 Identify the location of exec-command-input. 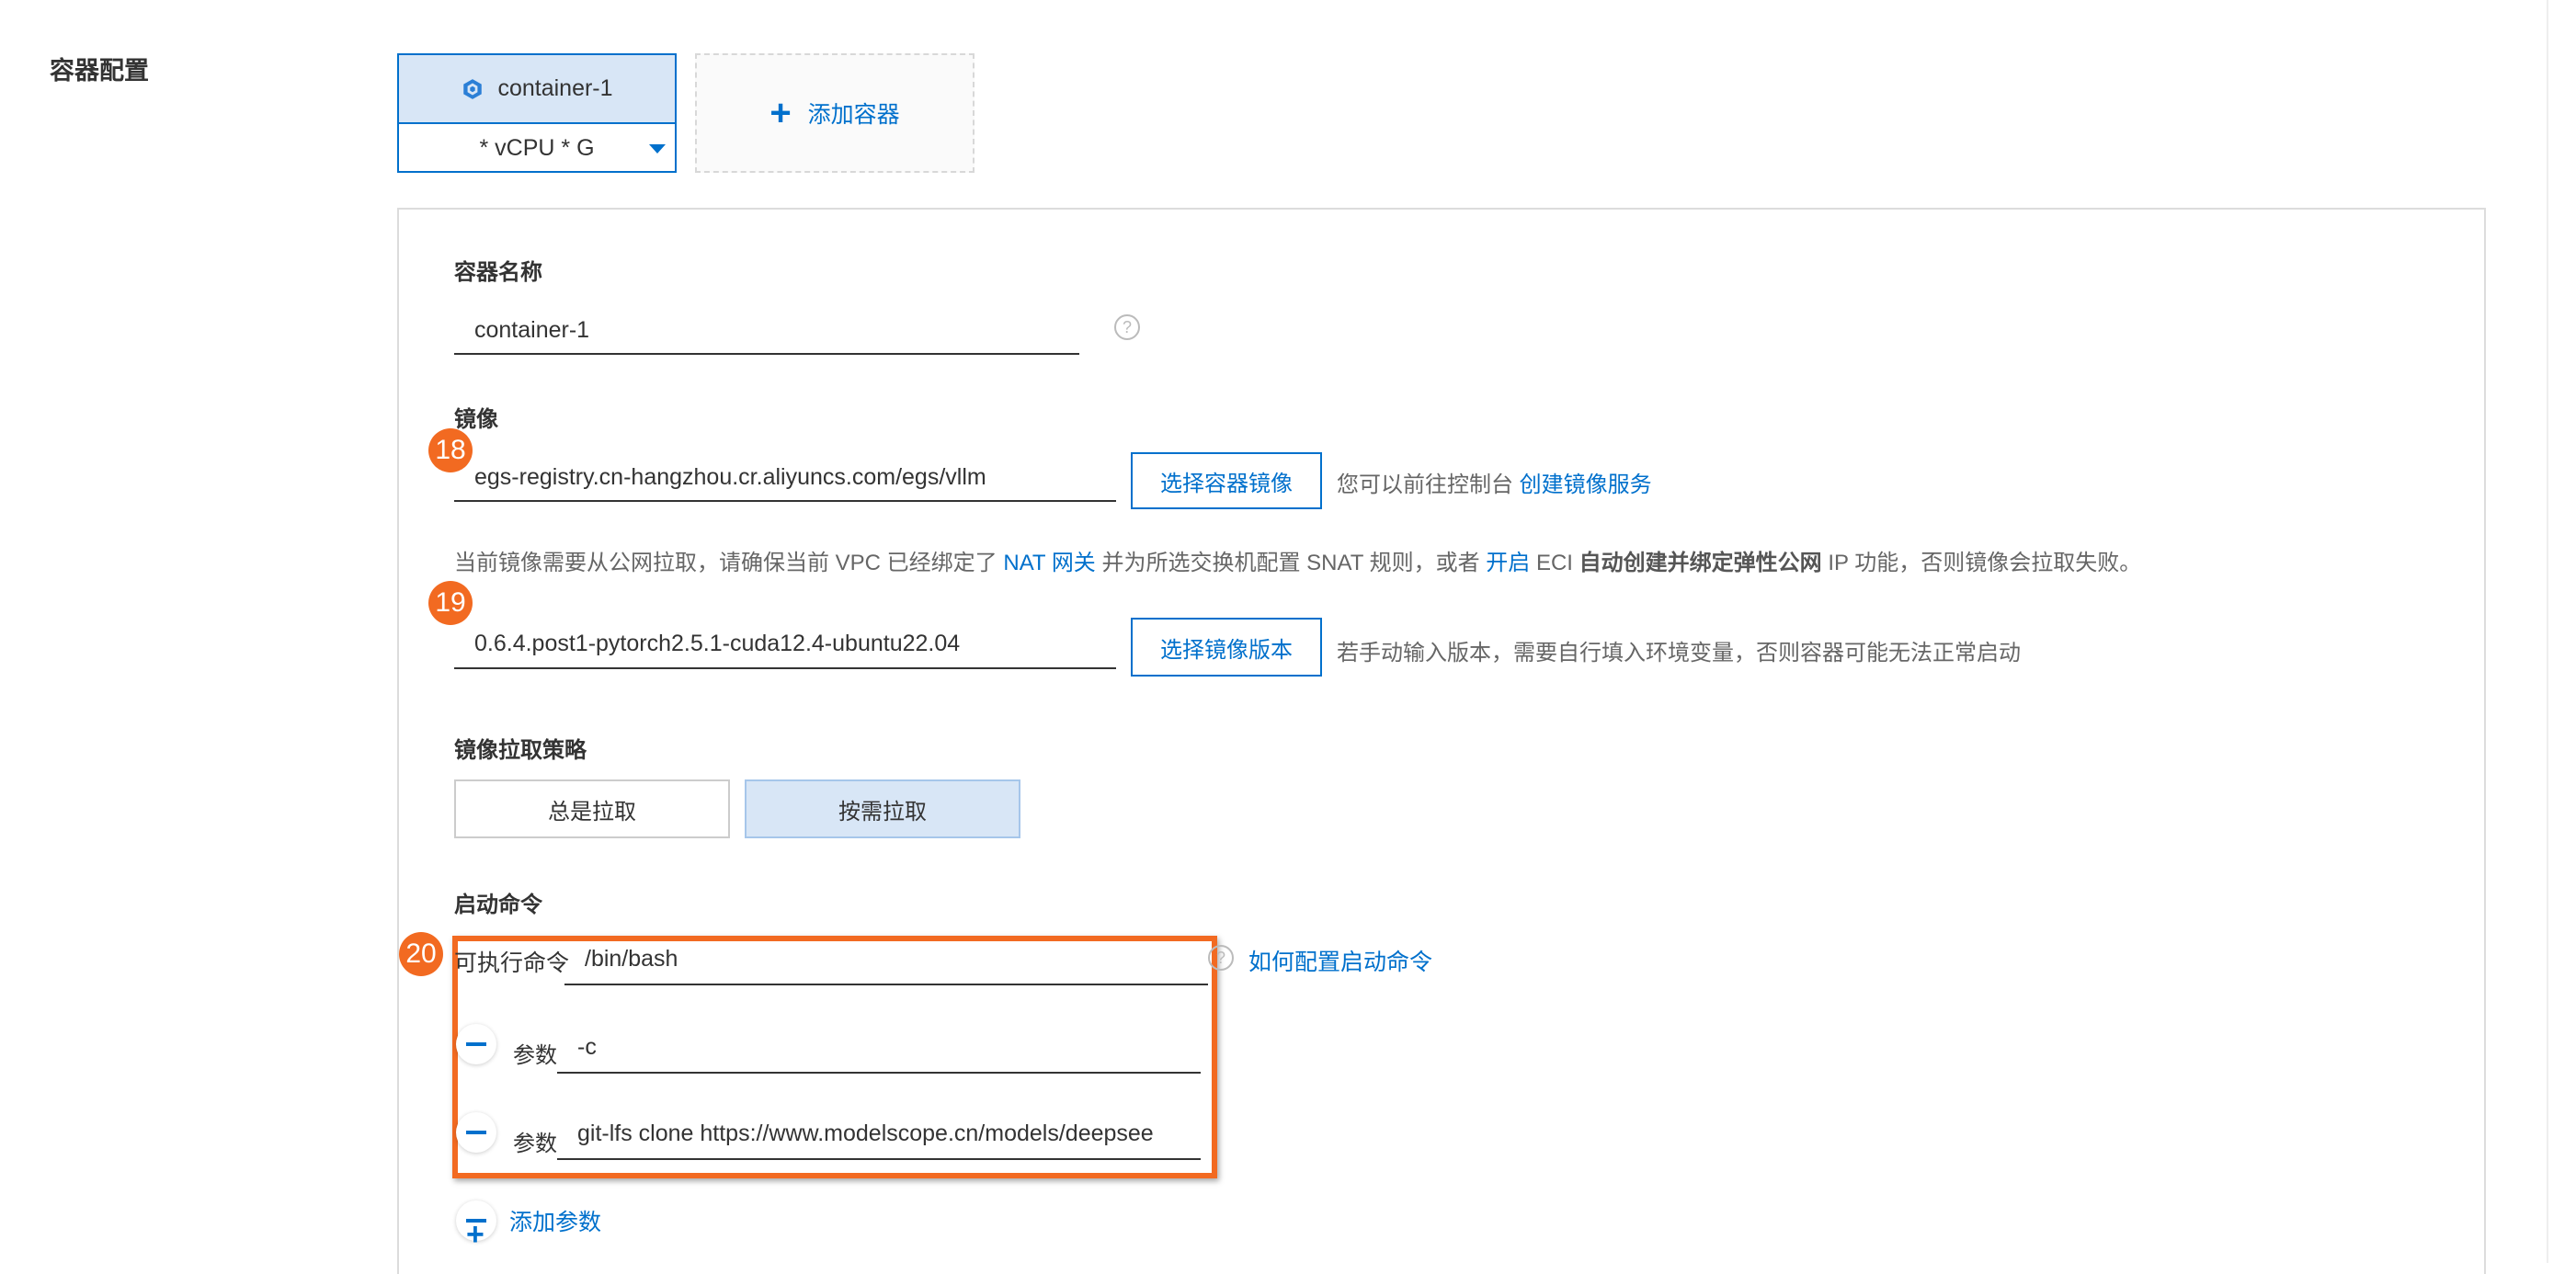
(886, 959).